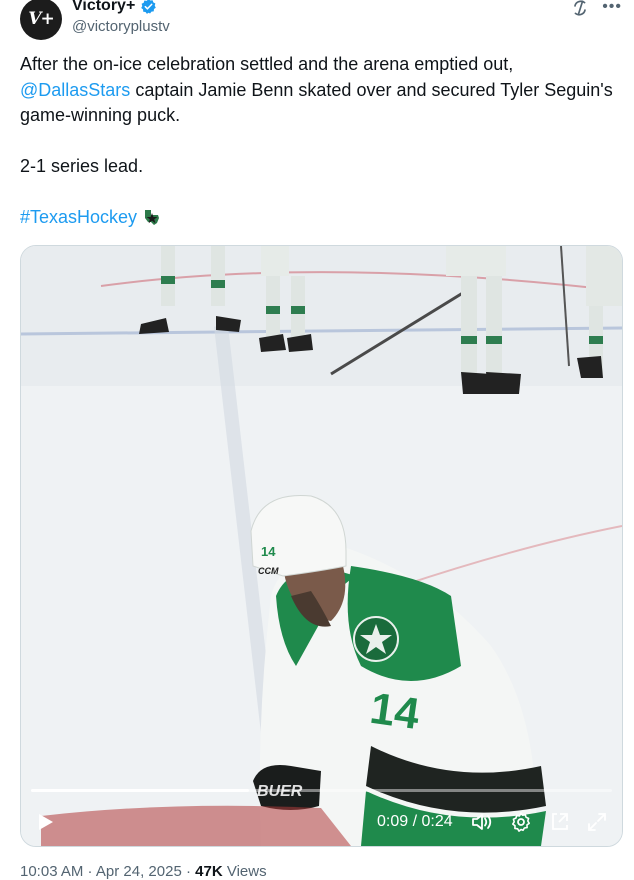 Image resolution: width=634 pixels, height=880 pixels. Describe the element at coordinates (78, 217) in the screenshot. I see `hashtag-link: #TexasHockey` at that location.